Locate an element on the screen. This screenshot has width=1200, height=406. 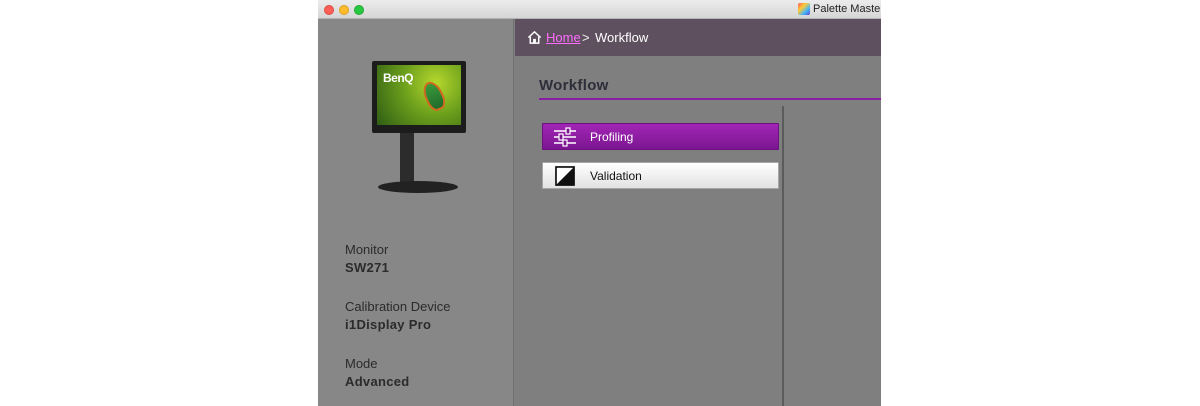
profiling-button: Profiling is located at coordinates (660, 136).